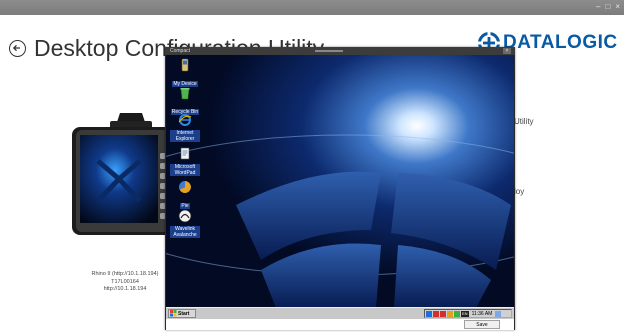 The width and height of the screenshot is (624, 333). What do you see at coordinates (617, 7) in the screenshot?
I see `close-button: ×` at bounding box center [617, 7].